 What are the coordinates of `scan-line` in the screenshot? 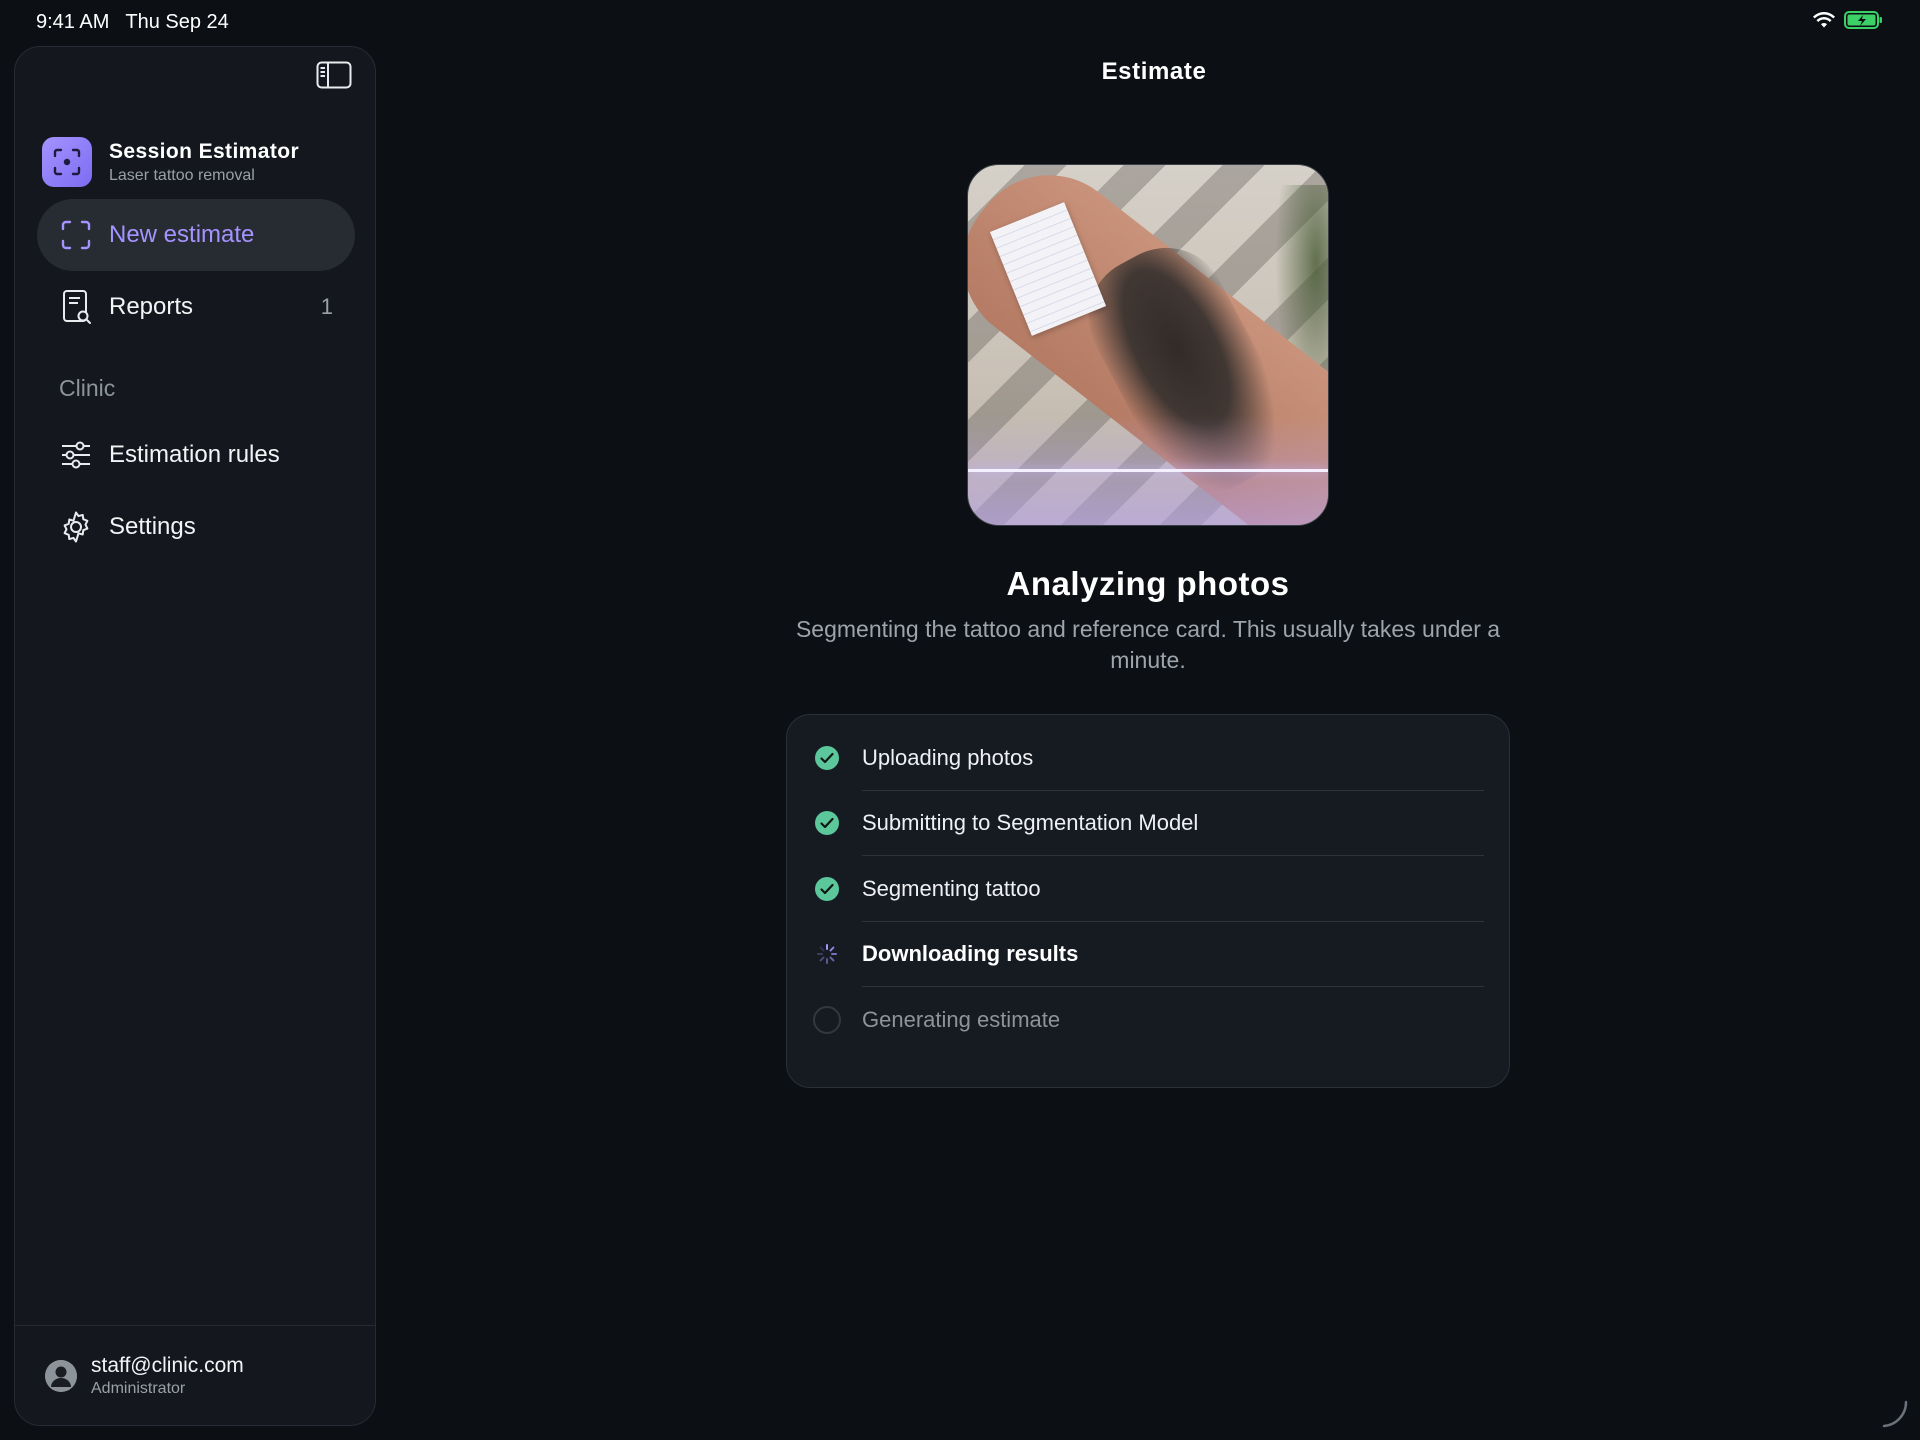 It's located at (1148, 470).